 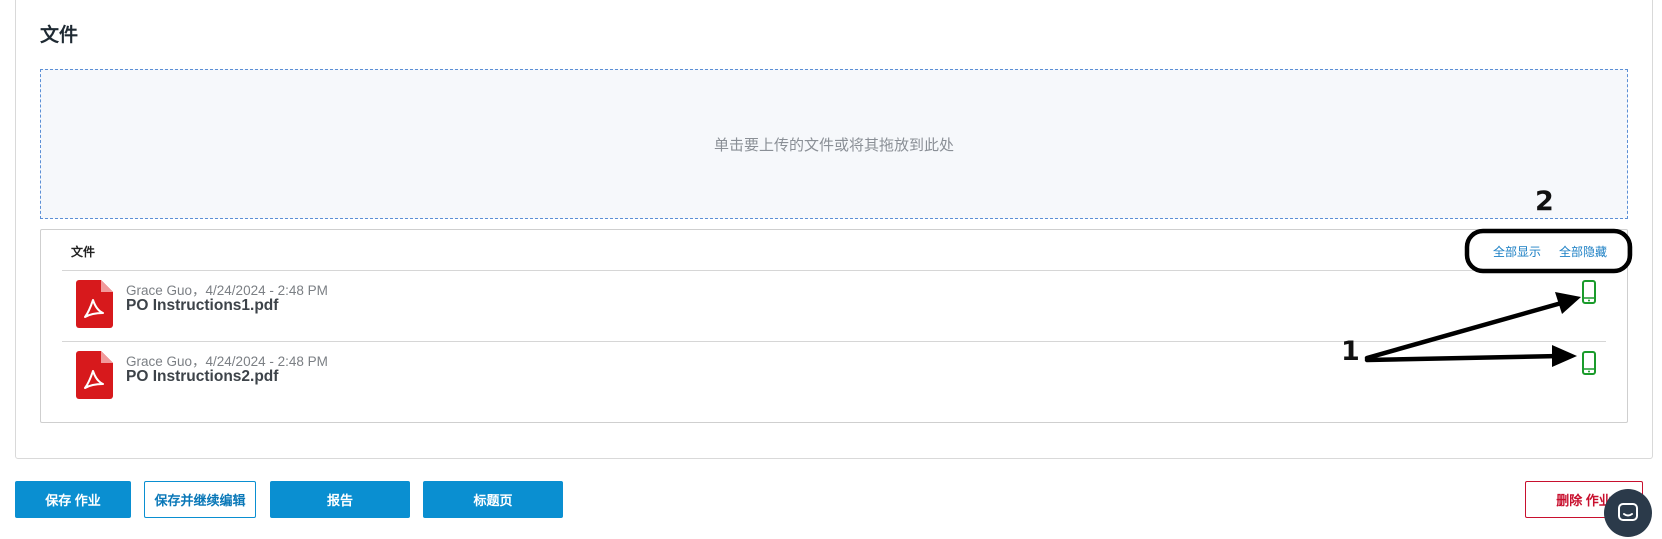 What do you see at coordinates (202, 377) in the screenshot?
I see `file-name-link: PO Instructions2.pdf` at bounding box center [202, 377].